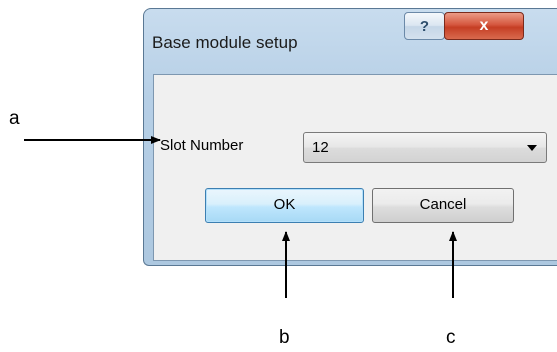  I want to click on annotation-label-b: b, so click(284, 337).